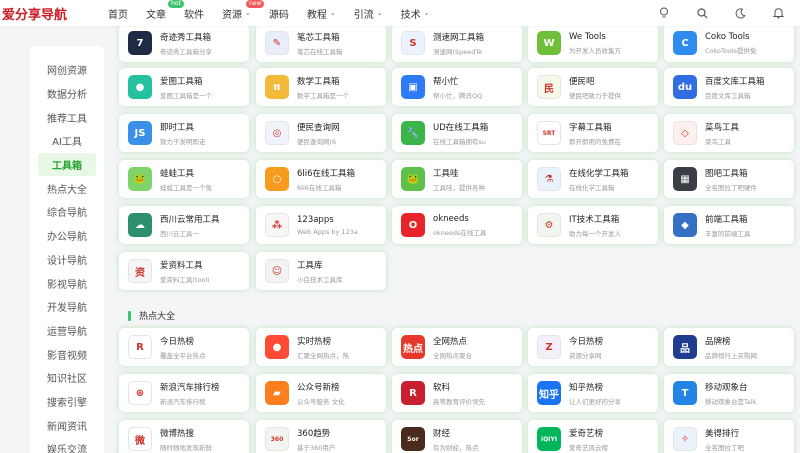  What do you see at coordinates (413, 87) in the screenshot?
I see `bangxiaomang-icon: ▣` at bounding box center [413, 87].